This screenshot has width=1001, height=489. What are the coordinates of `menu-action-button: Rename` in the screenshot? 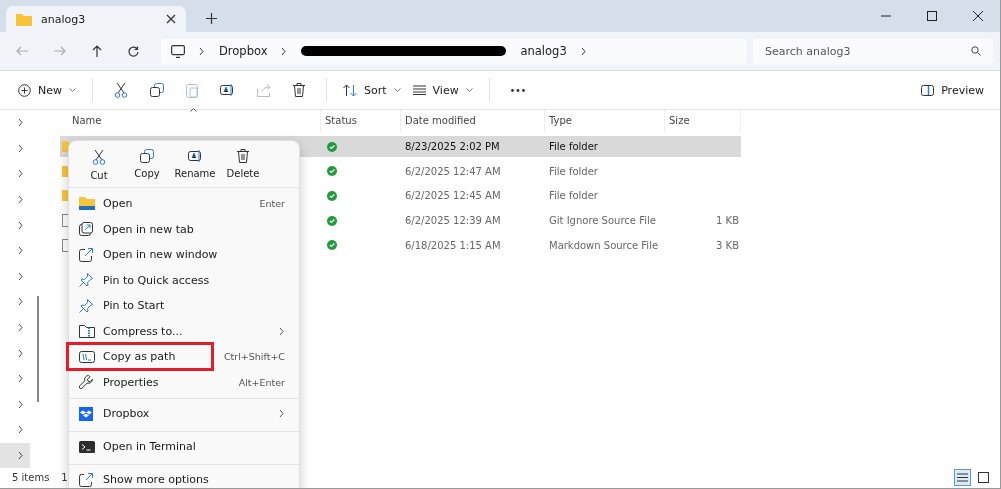 It's located at (195, 168).